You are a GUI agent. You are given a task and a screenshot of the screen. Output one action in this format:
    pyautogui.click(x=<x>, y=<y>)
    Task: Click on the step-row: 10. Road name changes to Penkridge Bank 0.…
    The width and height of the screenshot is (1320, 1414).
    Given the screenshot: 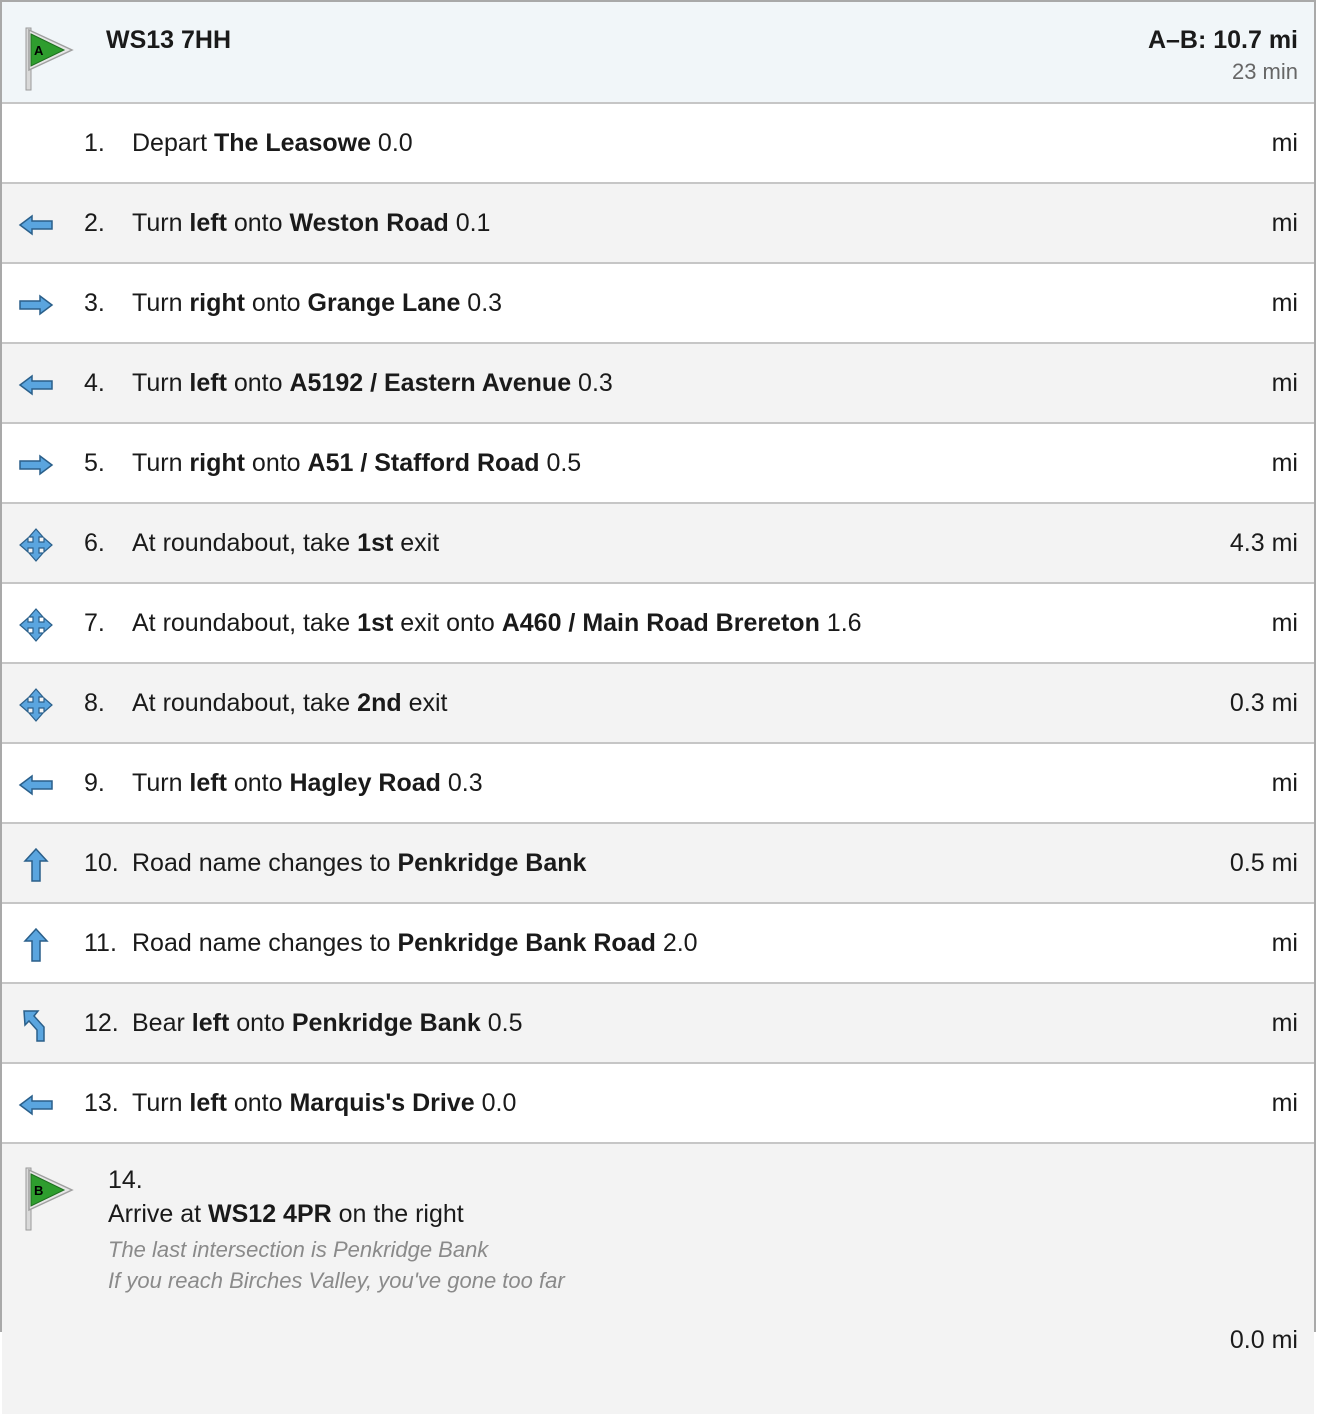 What is the action you would take?
    pyautogui.click(x=658, y=864)
    